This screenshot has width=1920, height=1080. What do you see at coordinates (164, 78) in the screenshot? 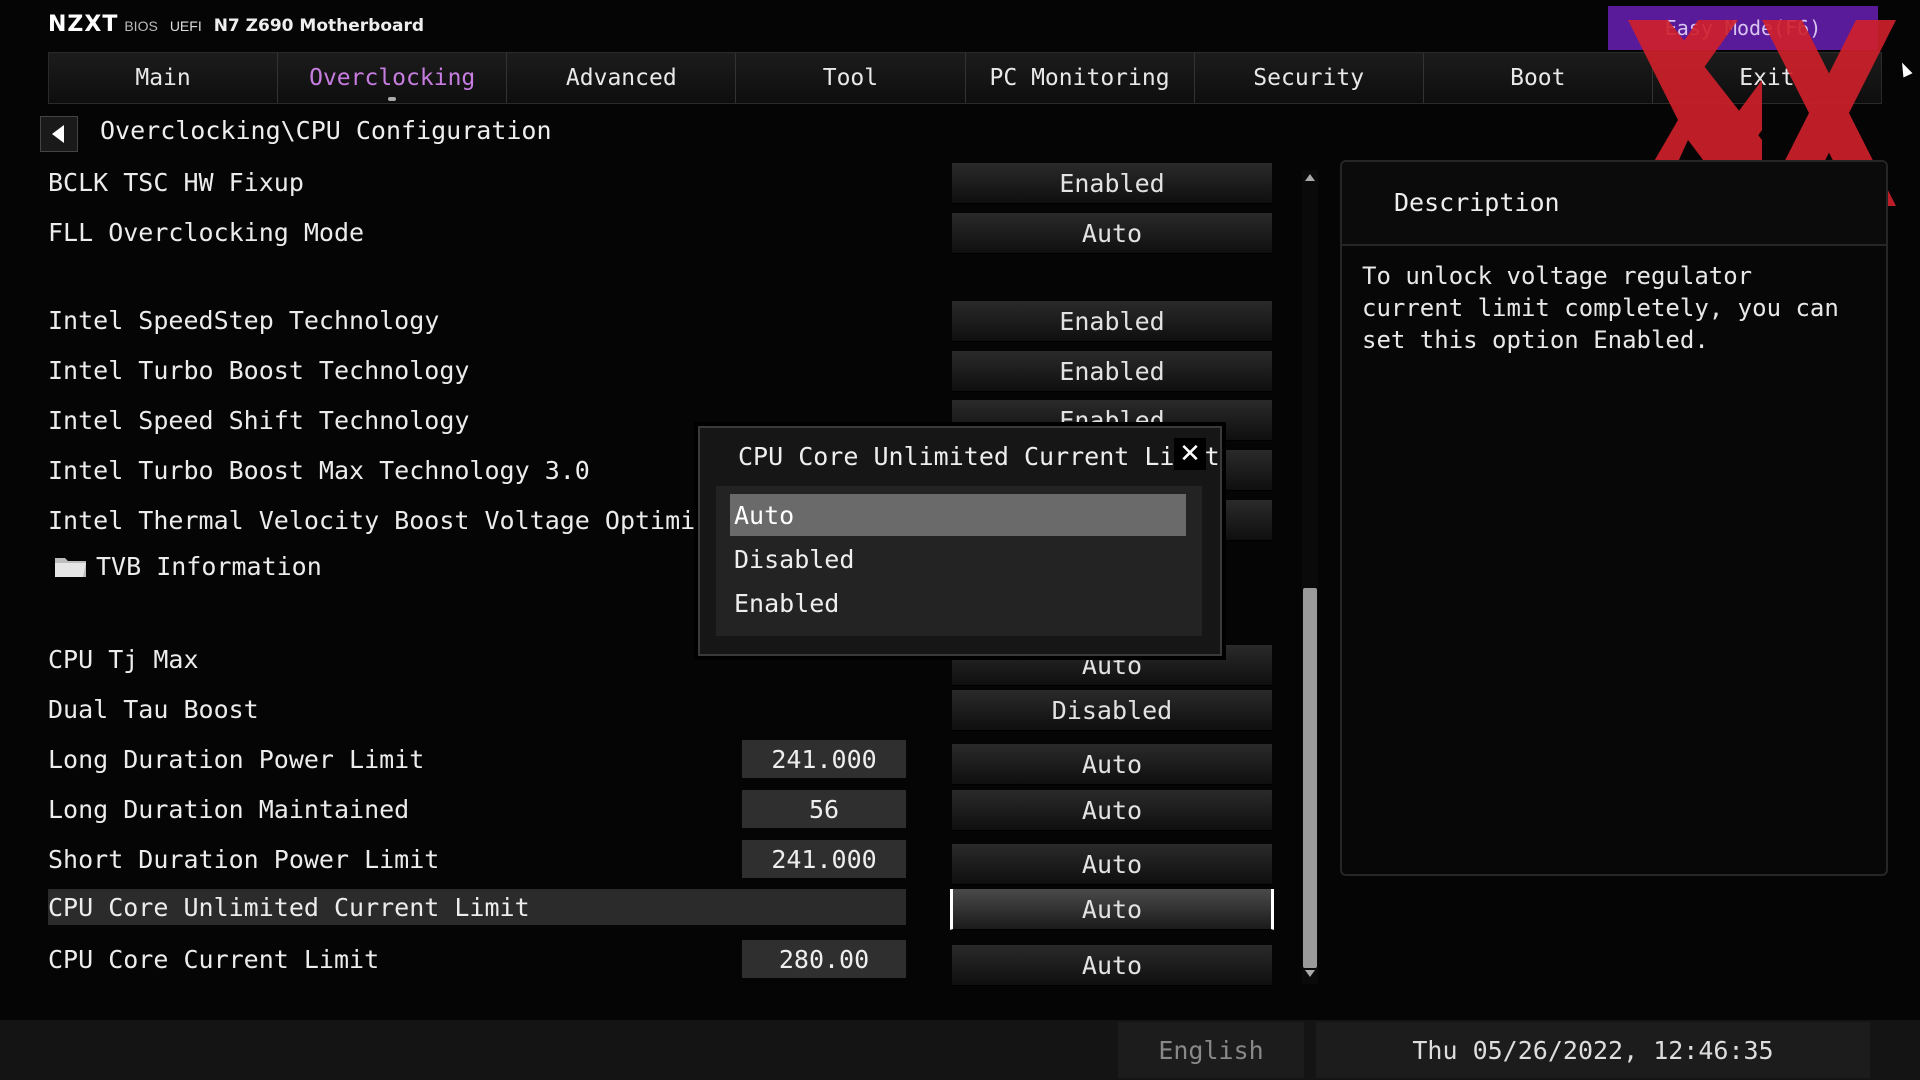
I see `tab-main: Main` at bounding box center [164, 78].